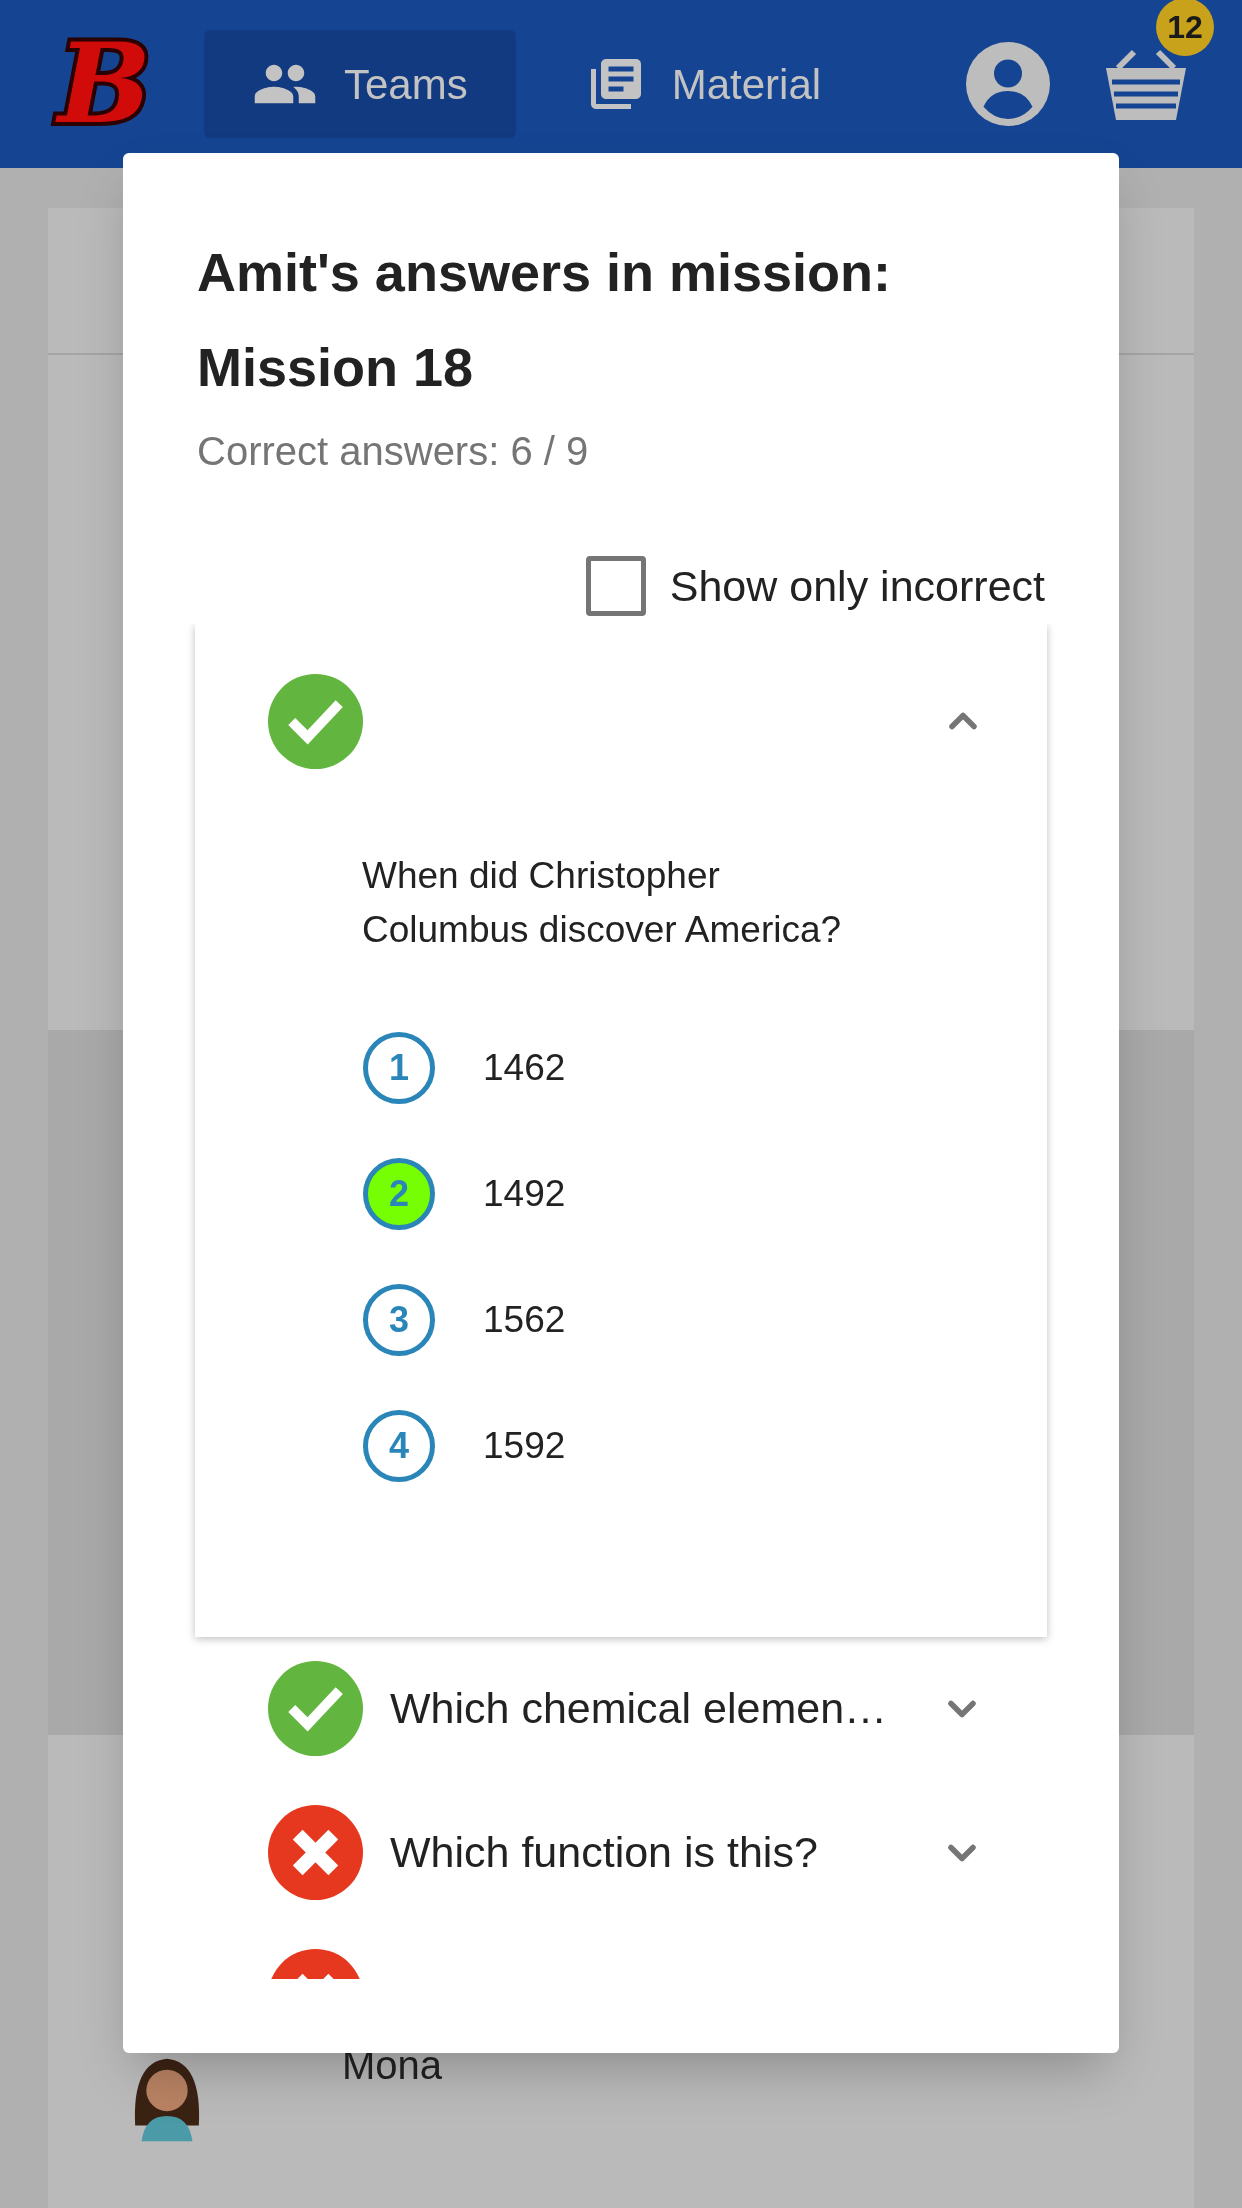 This screenshot has width=1242, height=2208. I want to click on nav-tab: Teams, so click(360, 84).